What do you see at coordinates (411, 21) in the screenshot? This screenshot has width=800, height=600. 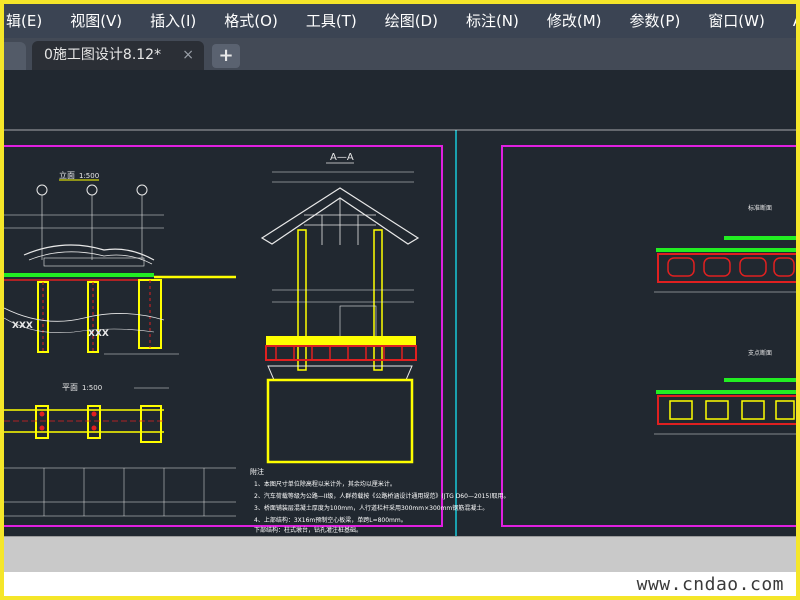 I see `menu-draw: 绘图(D)` at bounding box center [411, 21].